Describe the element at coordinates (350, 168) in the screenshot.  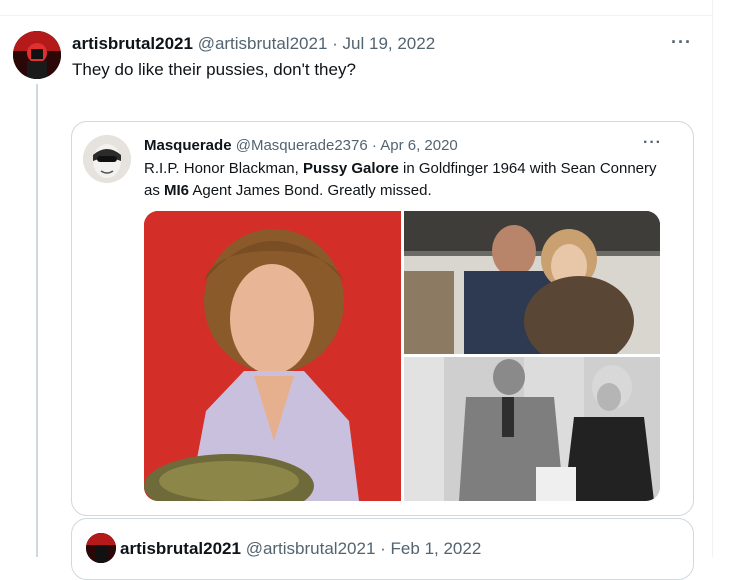
I see `quoted-text-bold: Pussy Galore` at that location.